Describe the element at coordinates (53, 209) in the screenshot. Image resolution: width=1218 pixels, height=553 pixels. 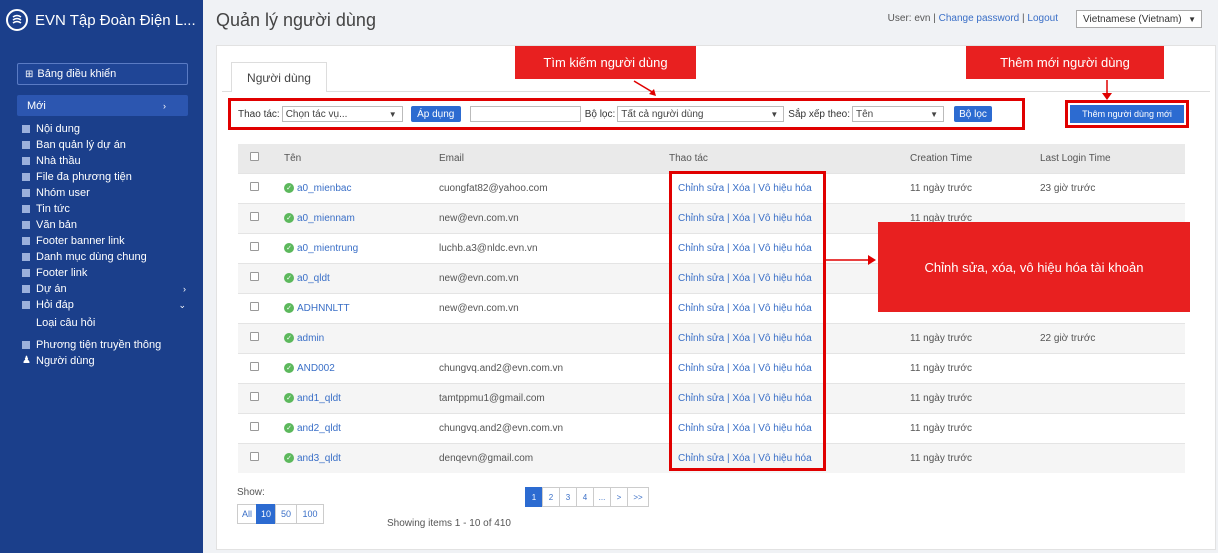
I see `sidebar-item-label: Tin tức` at that location.